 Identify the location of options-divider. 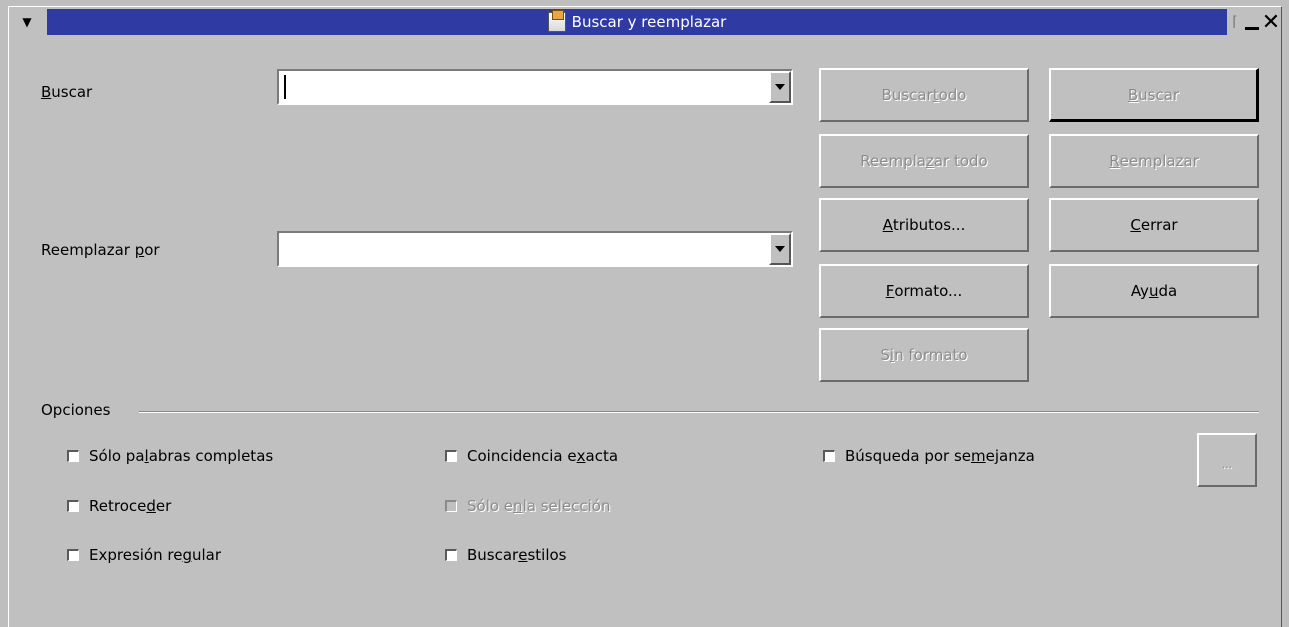
(699, 412).